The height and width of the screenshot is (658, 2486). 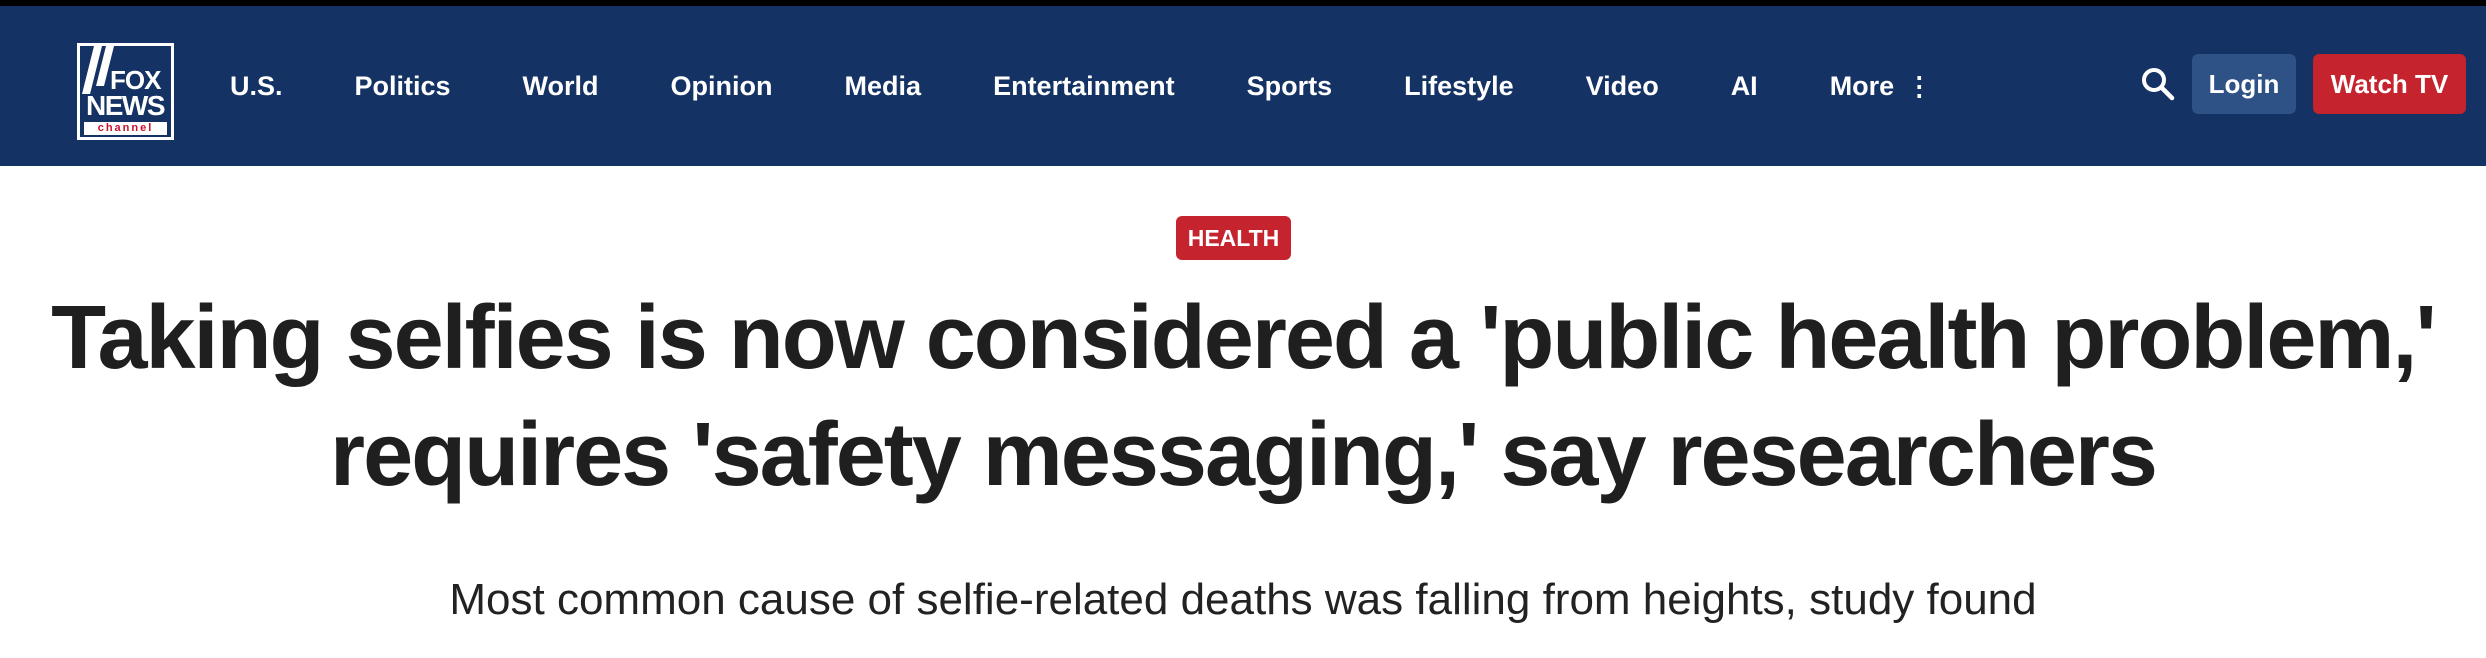 I want to click on fox-news-logo: FOX NEWS channel, so click(x=125, y=91).